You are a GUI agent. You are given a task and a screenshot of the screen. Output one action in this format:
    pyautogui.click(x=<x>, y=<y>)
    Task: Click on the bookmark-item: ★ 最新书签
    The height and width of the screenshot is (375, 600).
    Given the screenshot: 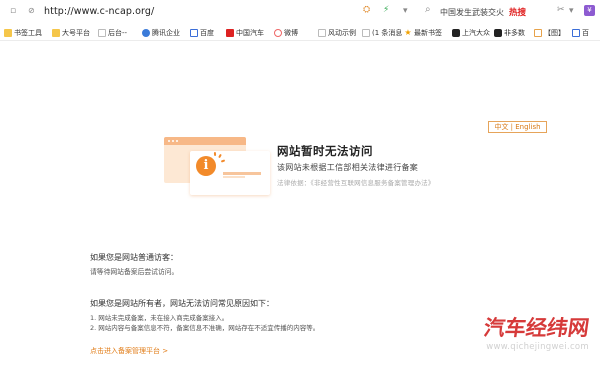 What is the action you would take?
    pyautogui.click(x=427, y=32)
    